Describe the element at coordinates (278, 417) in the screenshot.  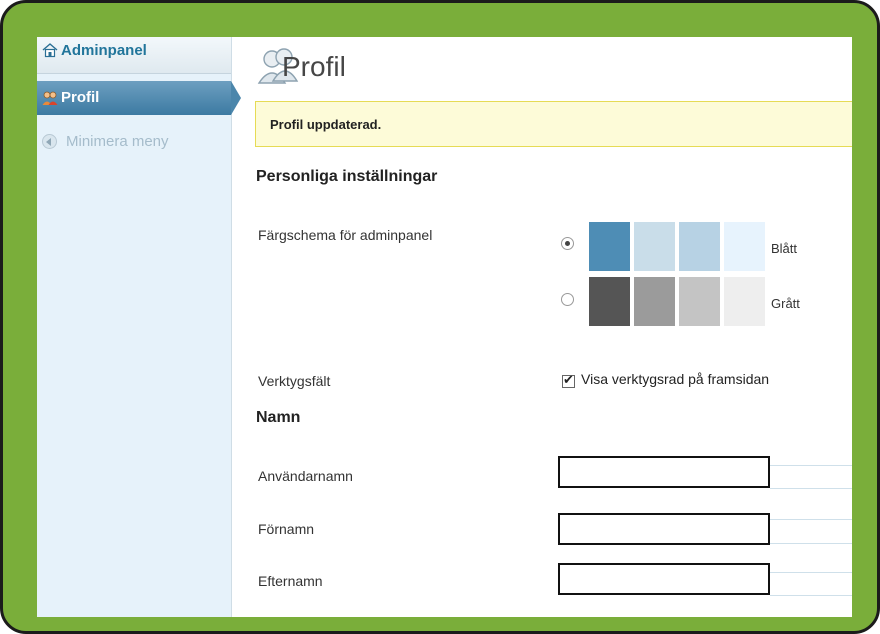
I see `section-heading-name: Namn` at that location.